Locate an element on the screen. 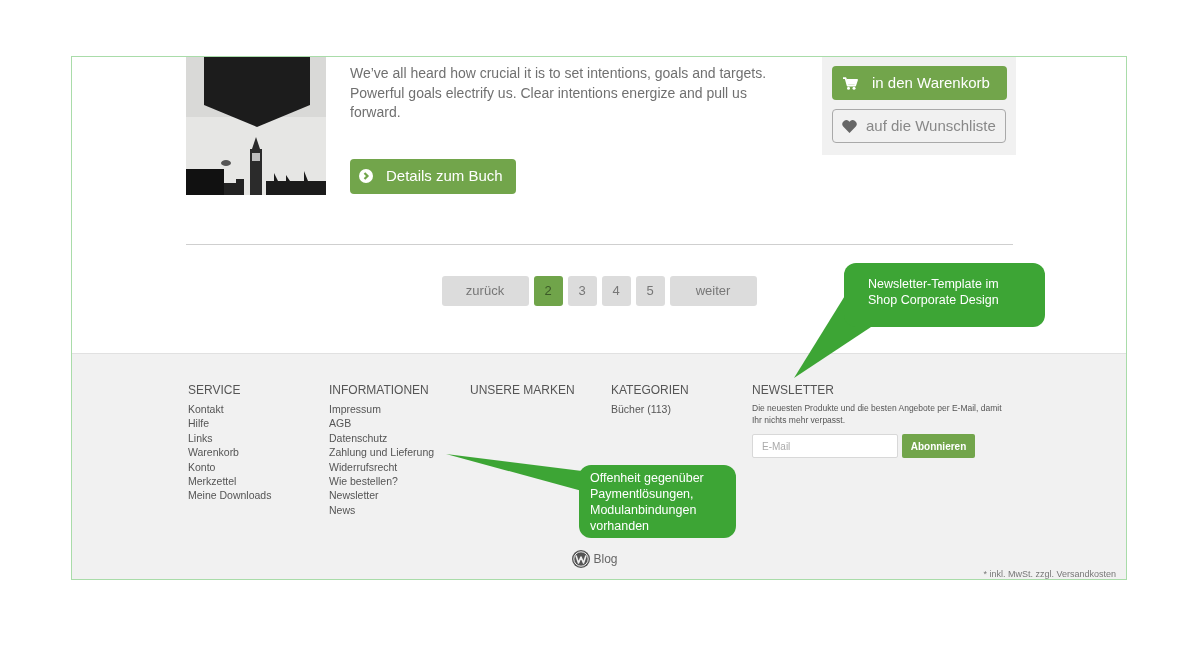  column-heading: INFORMATIONEN is located at coordinates (379, 390).